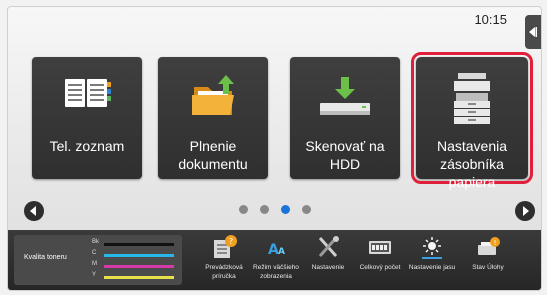 Image resolution: width=547 pixels, height=295 pixels. What do you see at coordinates (94, 253) in the screenshot?
I see `toner-label: C` at bounding box center [94, 253].